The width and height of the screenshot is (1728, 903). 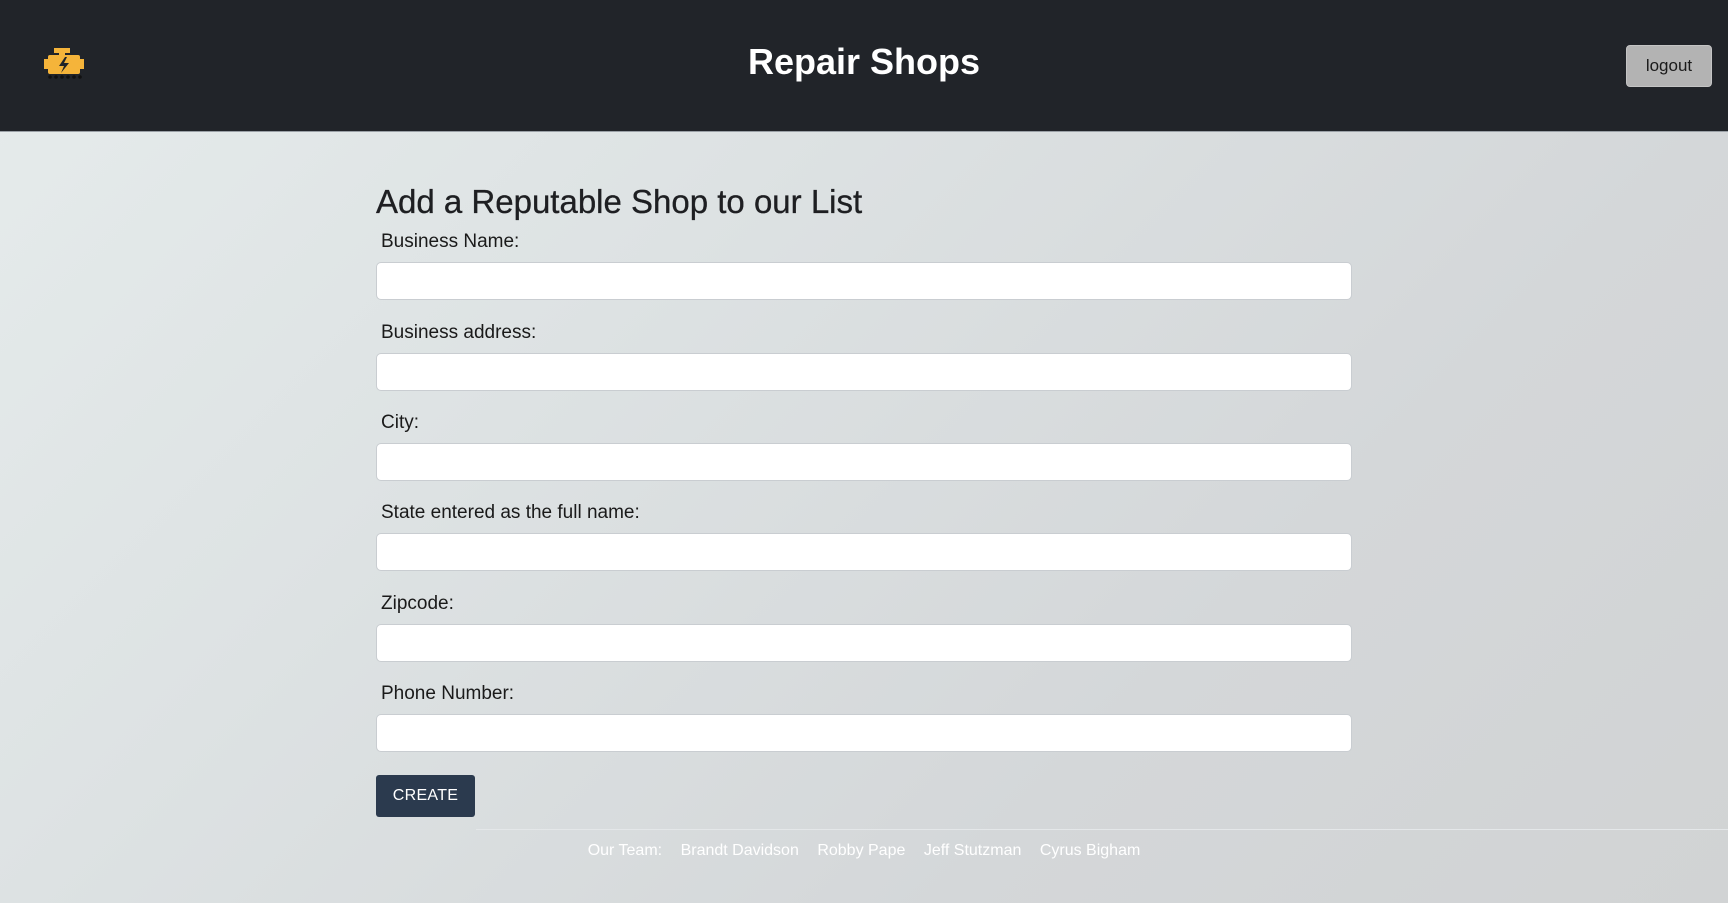 I want to click on zipcode-group: Zipcode:, so click(x=864, y=627).